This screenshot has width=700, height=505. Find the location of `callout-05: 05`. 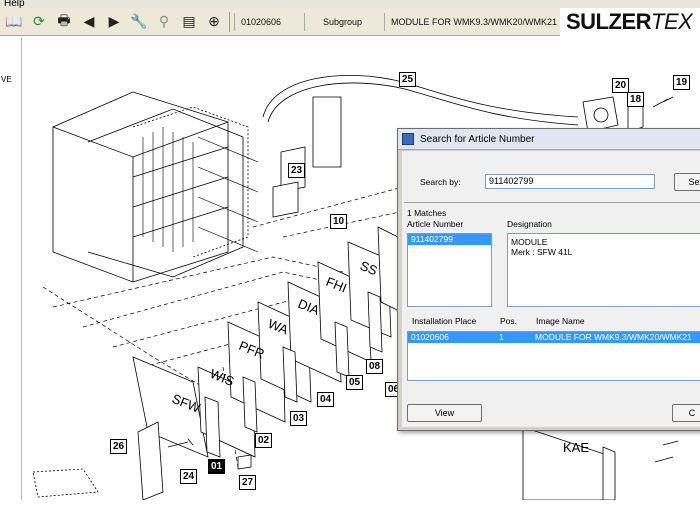

callout-05: 05 is located at coordinates (355, 382).